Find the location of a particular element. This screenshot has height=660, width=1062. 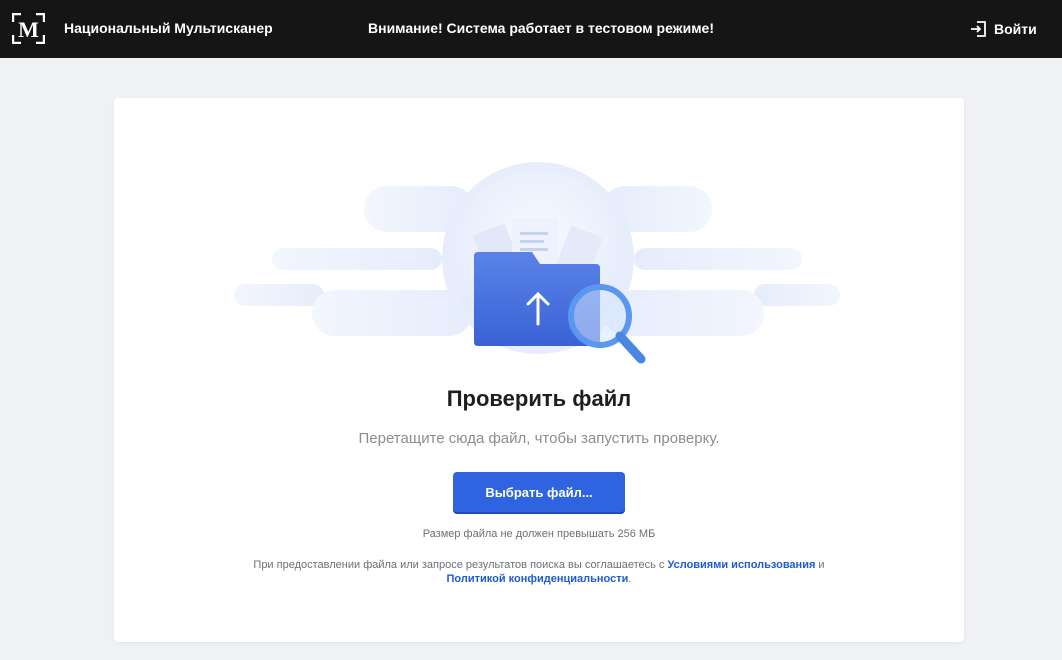

file-size-limit: Размер файла не должен превышать 256 МБ is located at coordinates (539, 534).